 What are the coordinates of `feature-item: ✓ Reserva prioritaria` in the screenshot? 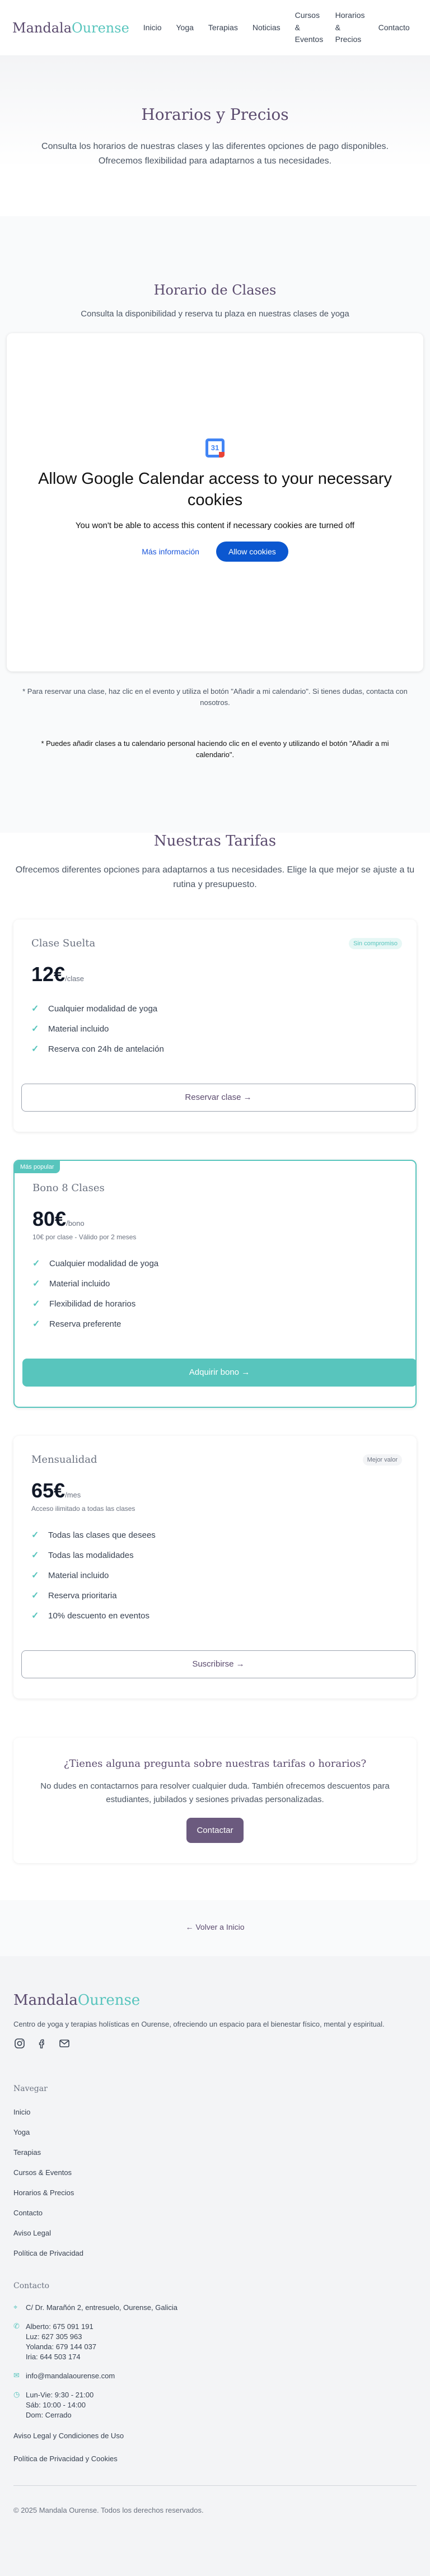 It's located at (74, 1596).